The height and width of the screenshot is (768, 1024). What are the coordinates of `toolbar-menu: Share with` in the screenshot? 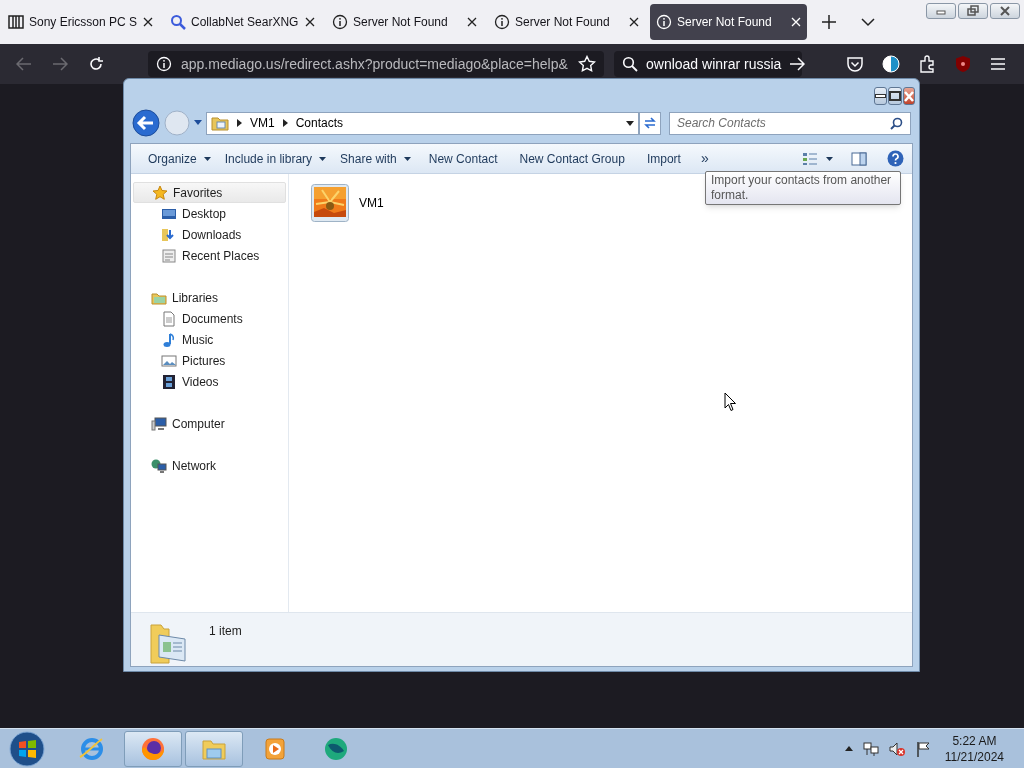 It's located at (375, 158).